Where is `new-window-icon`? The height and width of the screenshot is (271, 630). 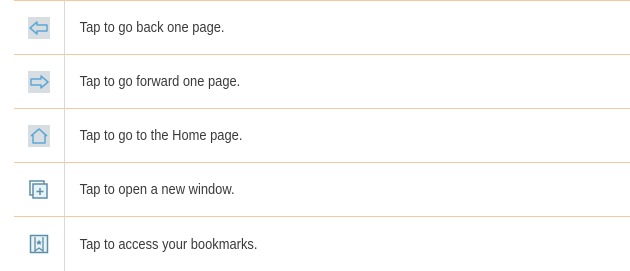
new-window-icon is located at coordinates (39, 189).